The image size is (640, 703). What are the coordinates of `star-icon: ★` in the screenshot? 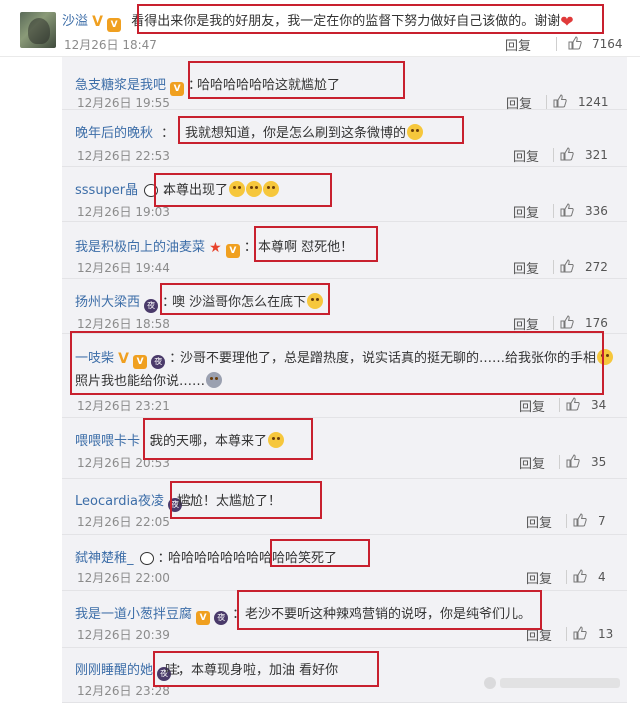 It's located at (215, 248).